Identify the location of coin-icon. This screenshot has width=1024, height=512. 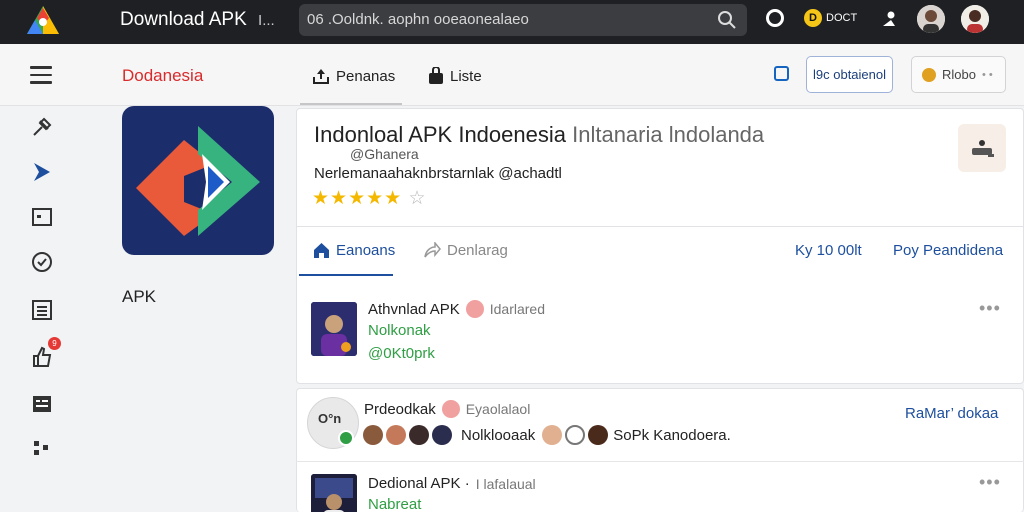
(929, 74).